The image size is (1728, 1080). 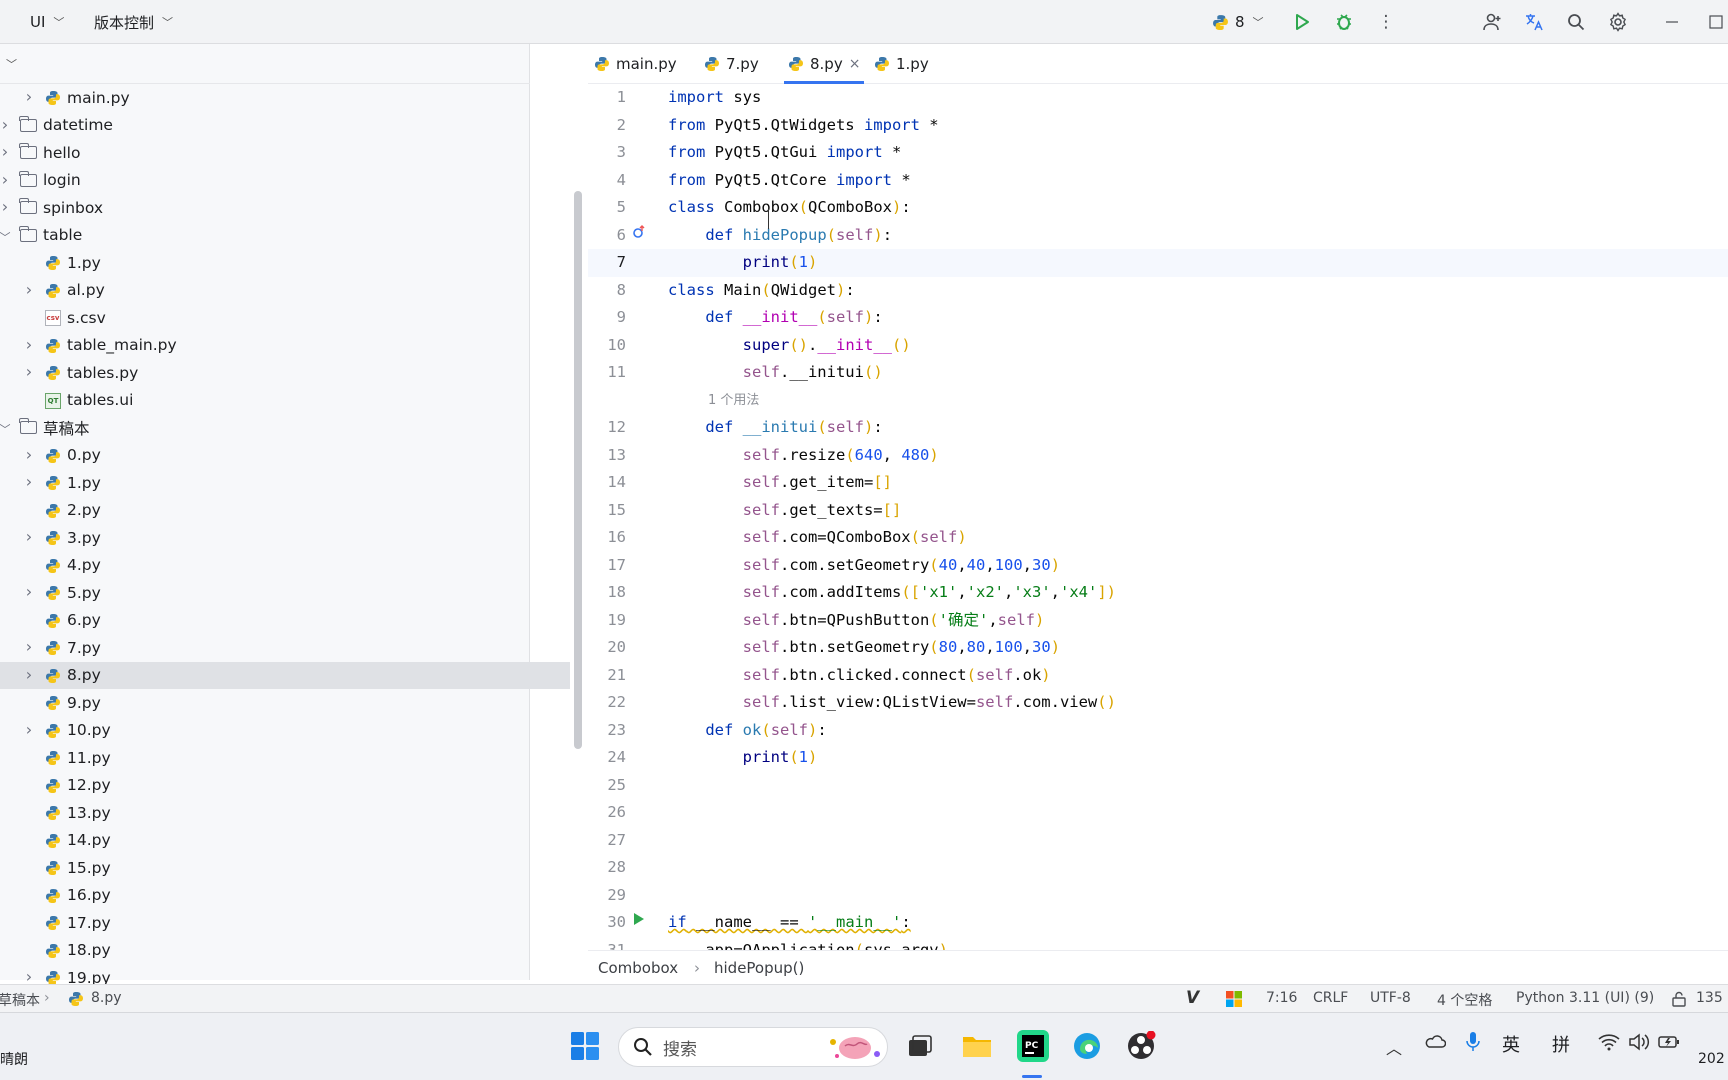 What do you see at coordinates (285, 841) in the screenshot?
I see `tree-item: 14.py` at bounding box center [285, 841].